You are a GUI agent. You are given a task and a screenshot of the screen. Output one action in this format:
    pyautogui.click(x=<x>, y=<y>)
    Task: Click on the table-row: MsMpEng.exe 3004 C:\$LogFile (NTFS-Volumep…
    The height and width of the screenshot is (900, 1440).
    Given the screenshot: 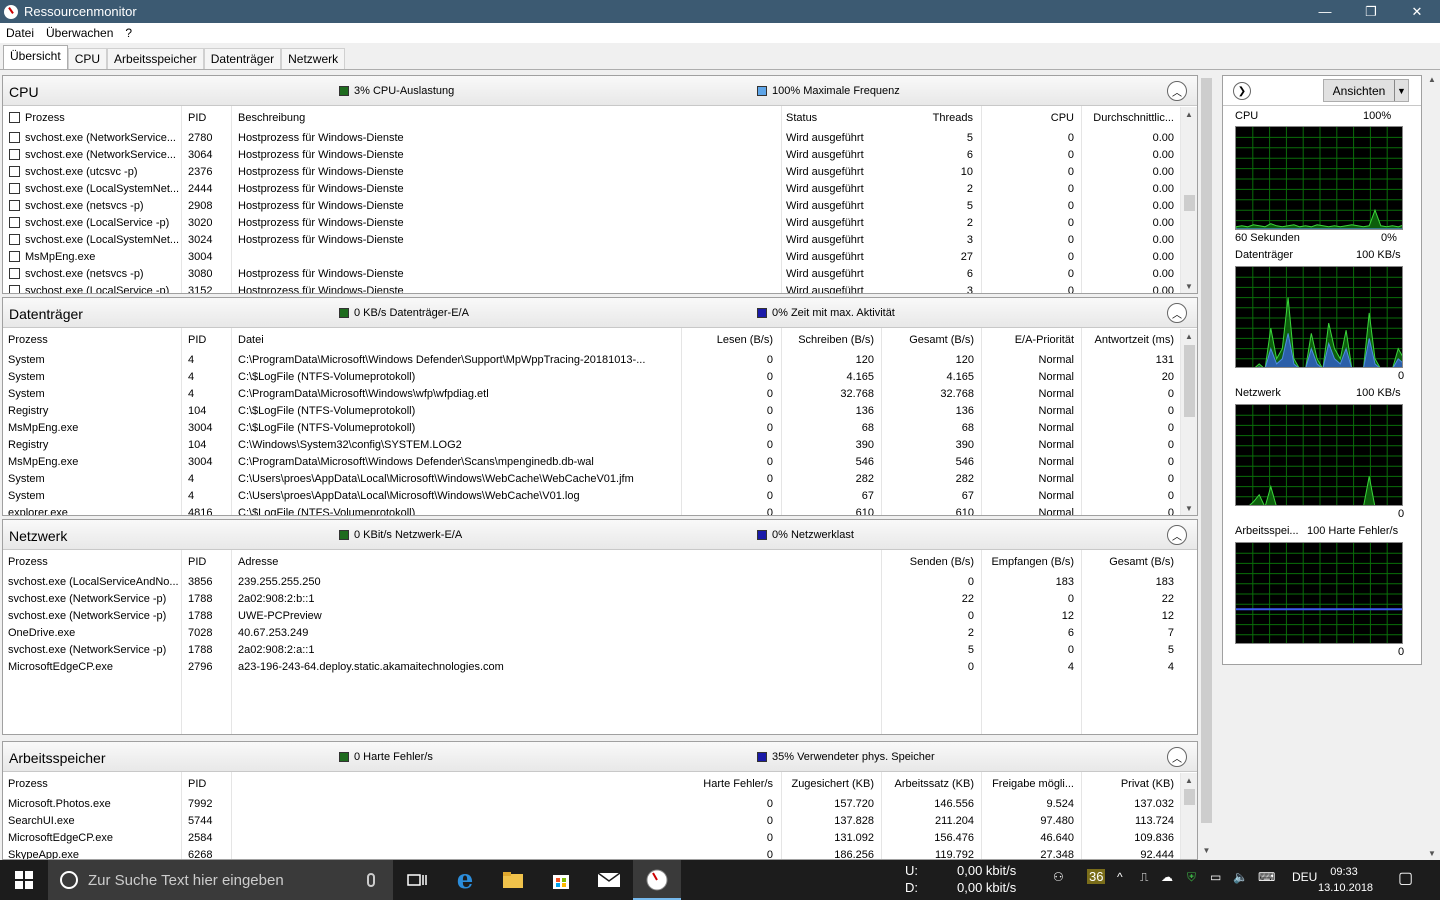 What is the action you would take?
    pyautogui.click(x=591, y=428)
    